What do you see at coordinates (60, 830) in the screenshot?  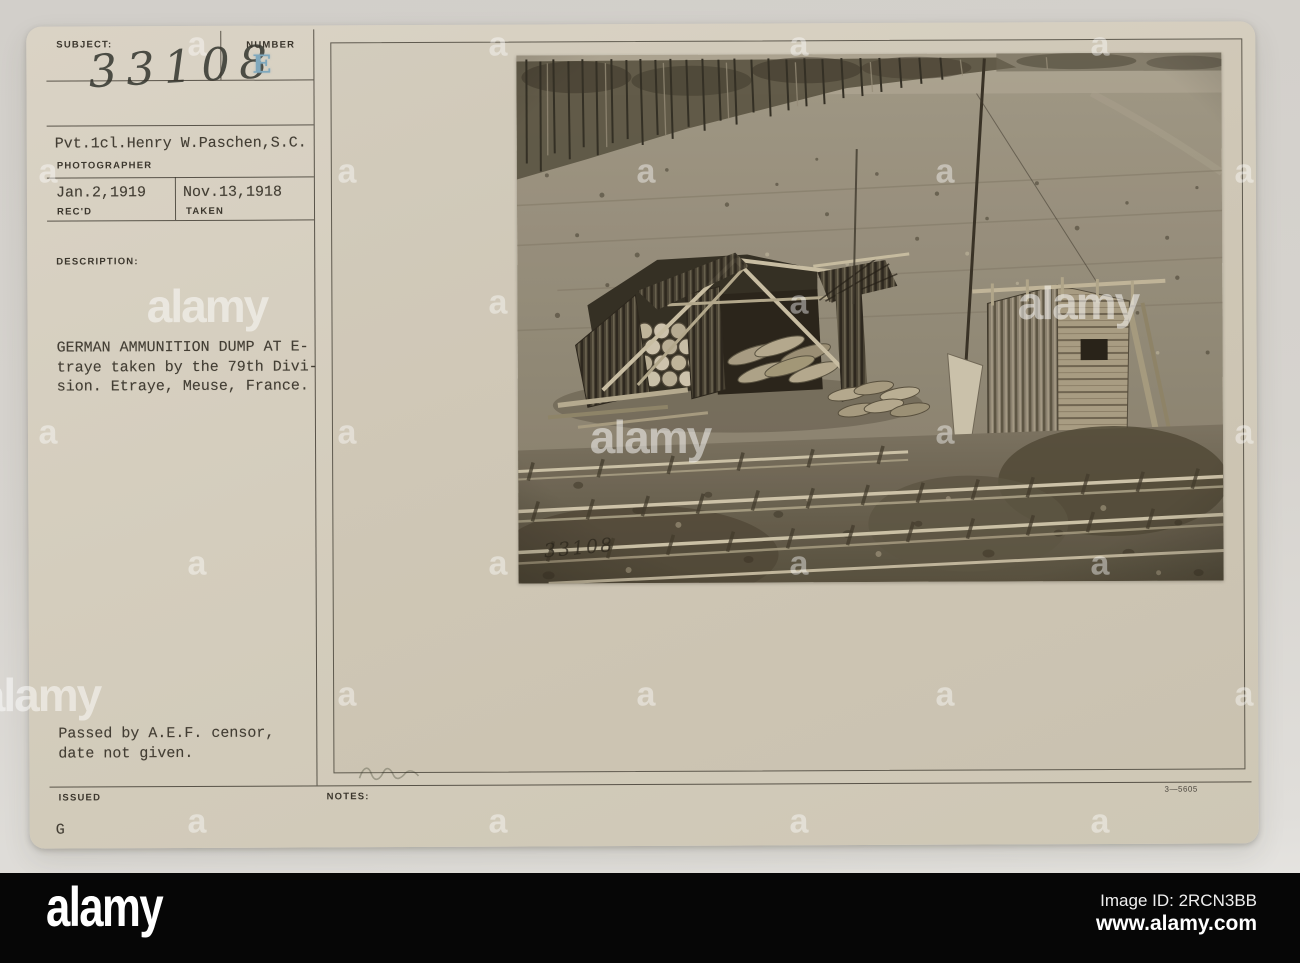 I see `issued-value: G` at bounding box center [60, 830].